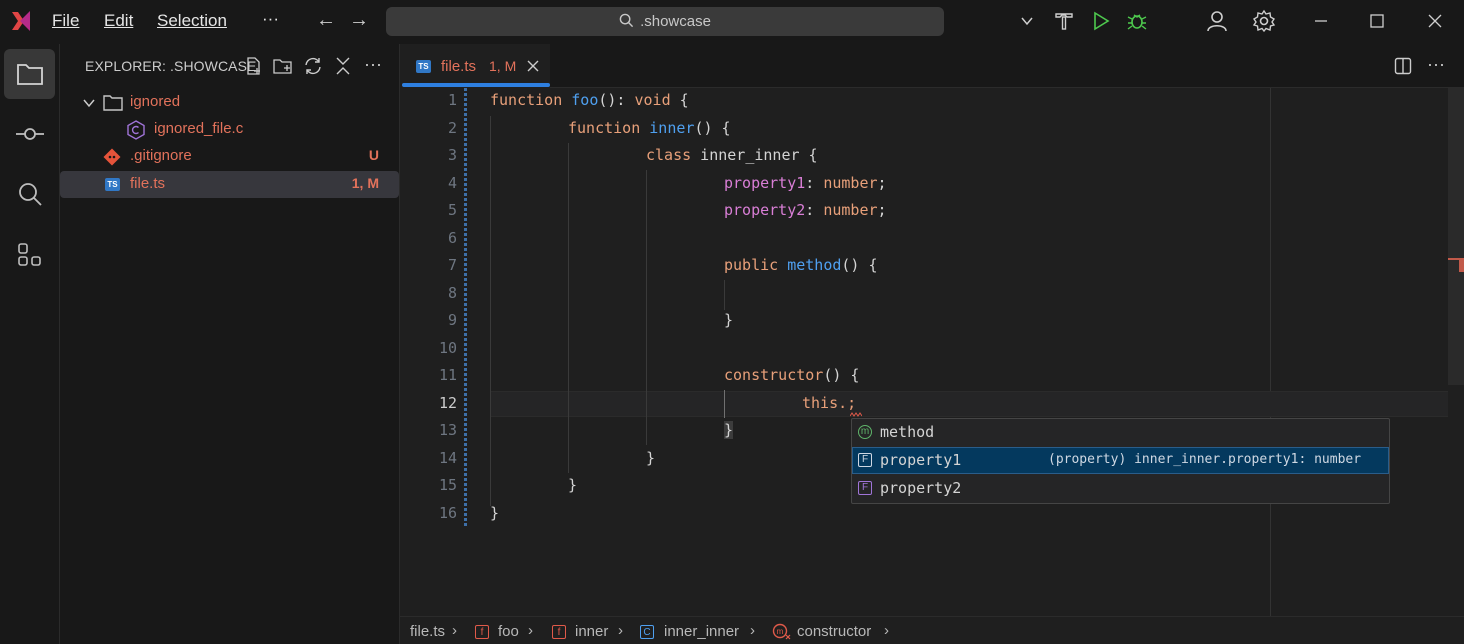 Image resolution: width=1464 pixels, height=644 pixels. What do you see at coordinates (447, 458) in the screenshot?
I see `line-number: 14` at bounding box center [447, 458].